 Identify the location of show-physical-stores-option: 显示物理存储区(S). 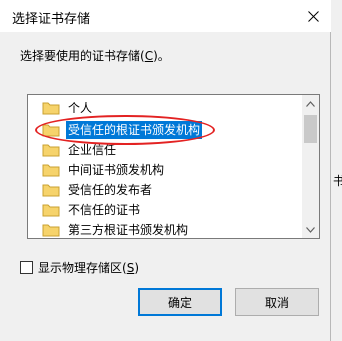
(79, 267).